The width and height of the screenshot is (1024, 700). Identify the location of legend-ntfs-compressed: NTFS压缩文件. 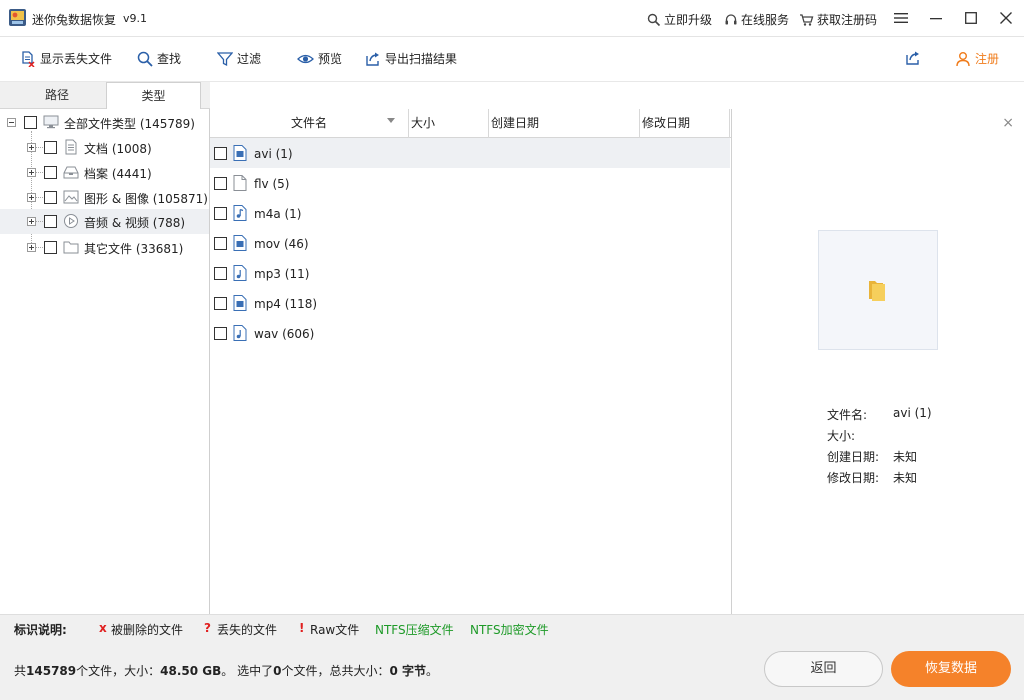
(414, 630).